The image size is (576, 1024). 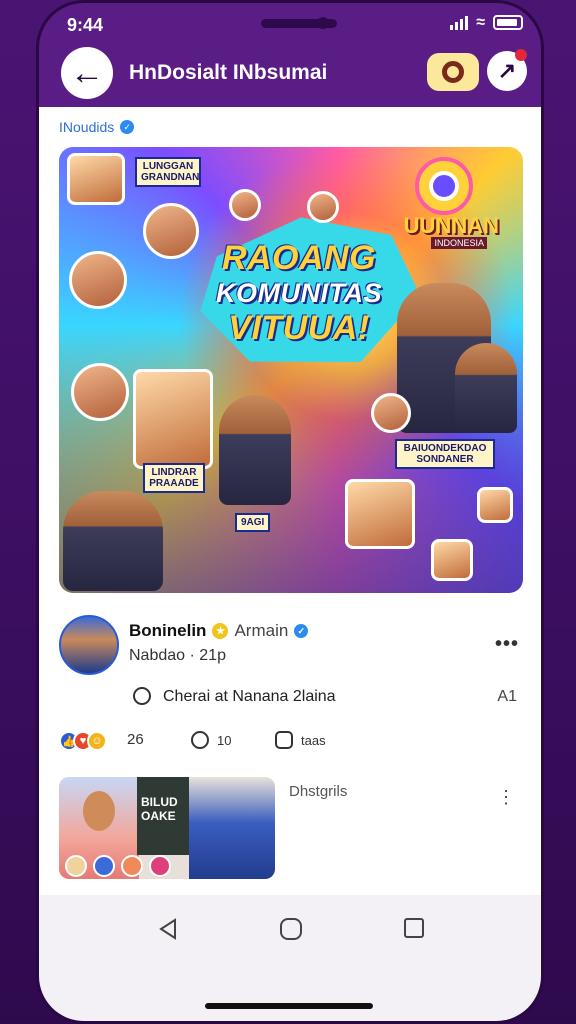 I want to click on record-icon, so click(x=453, y=72).